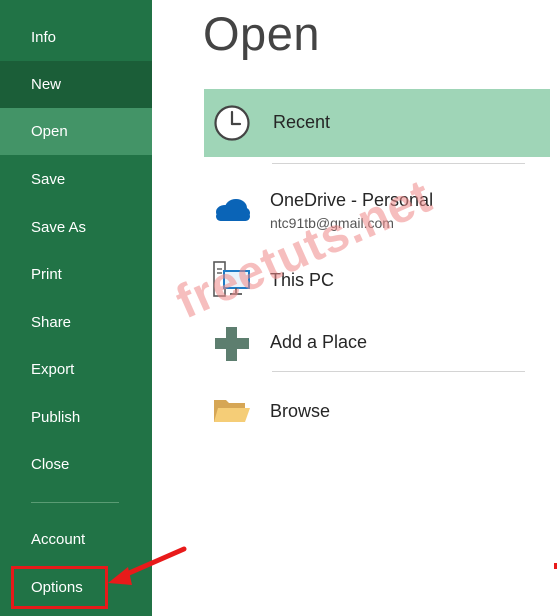  I want to click on location-onedrive: OneDrive - Personal ntc91tb@gmail.com, so click(377, 208).